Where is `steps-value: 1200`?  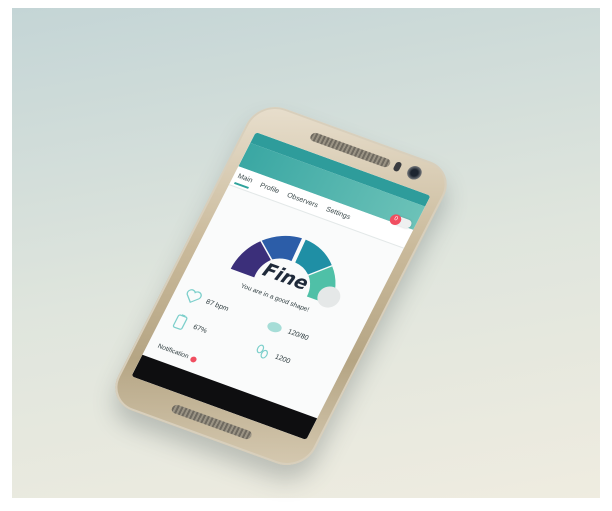 steps-value: 1200 is located at coordinates (282, 359).